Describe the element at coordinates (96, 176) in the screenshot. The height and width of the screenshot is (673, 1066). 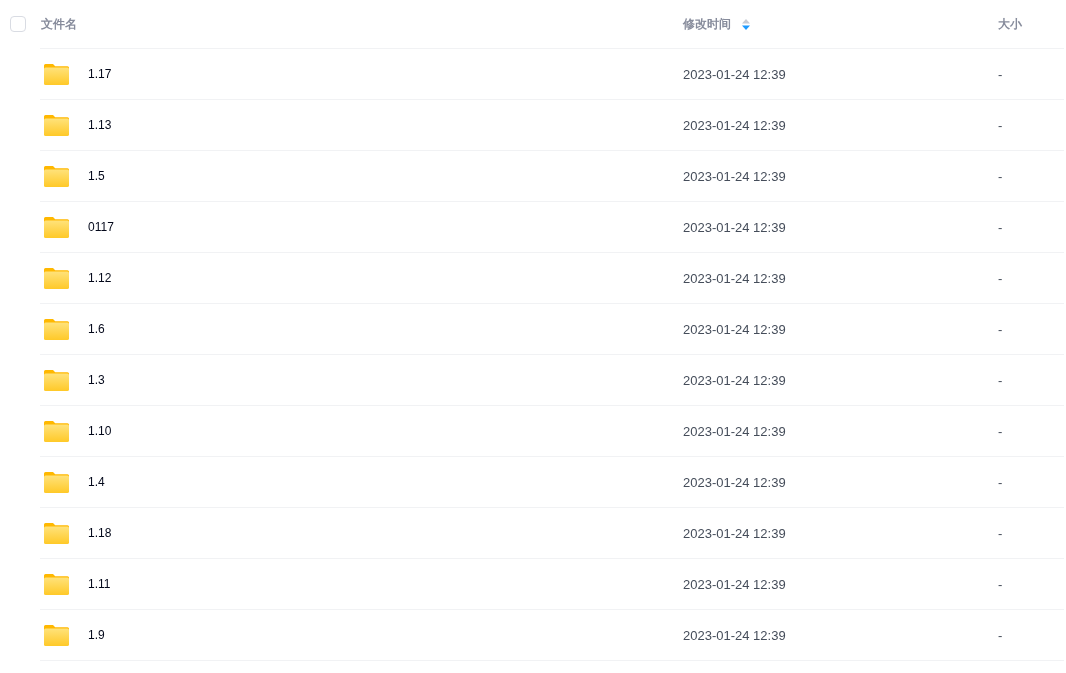
I see `folder-name: 1.5` at that location.